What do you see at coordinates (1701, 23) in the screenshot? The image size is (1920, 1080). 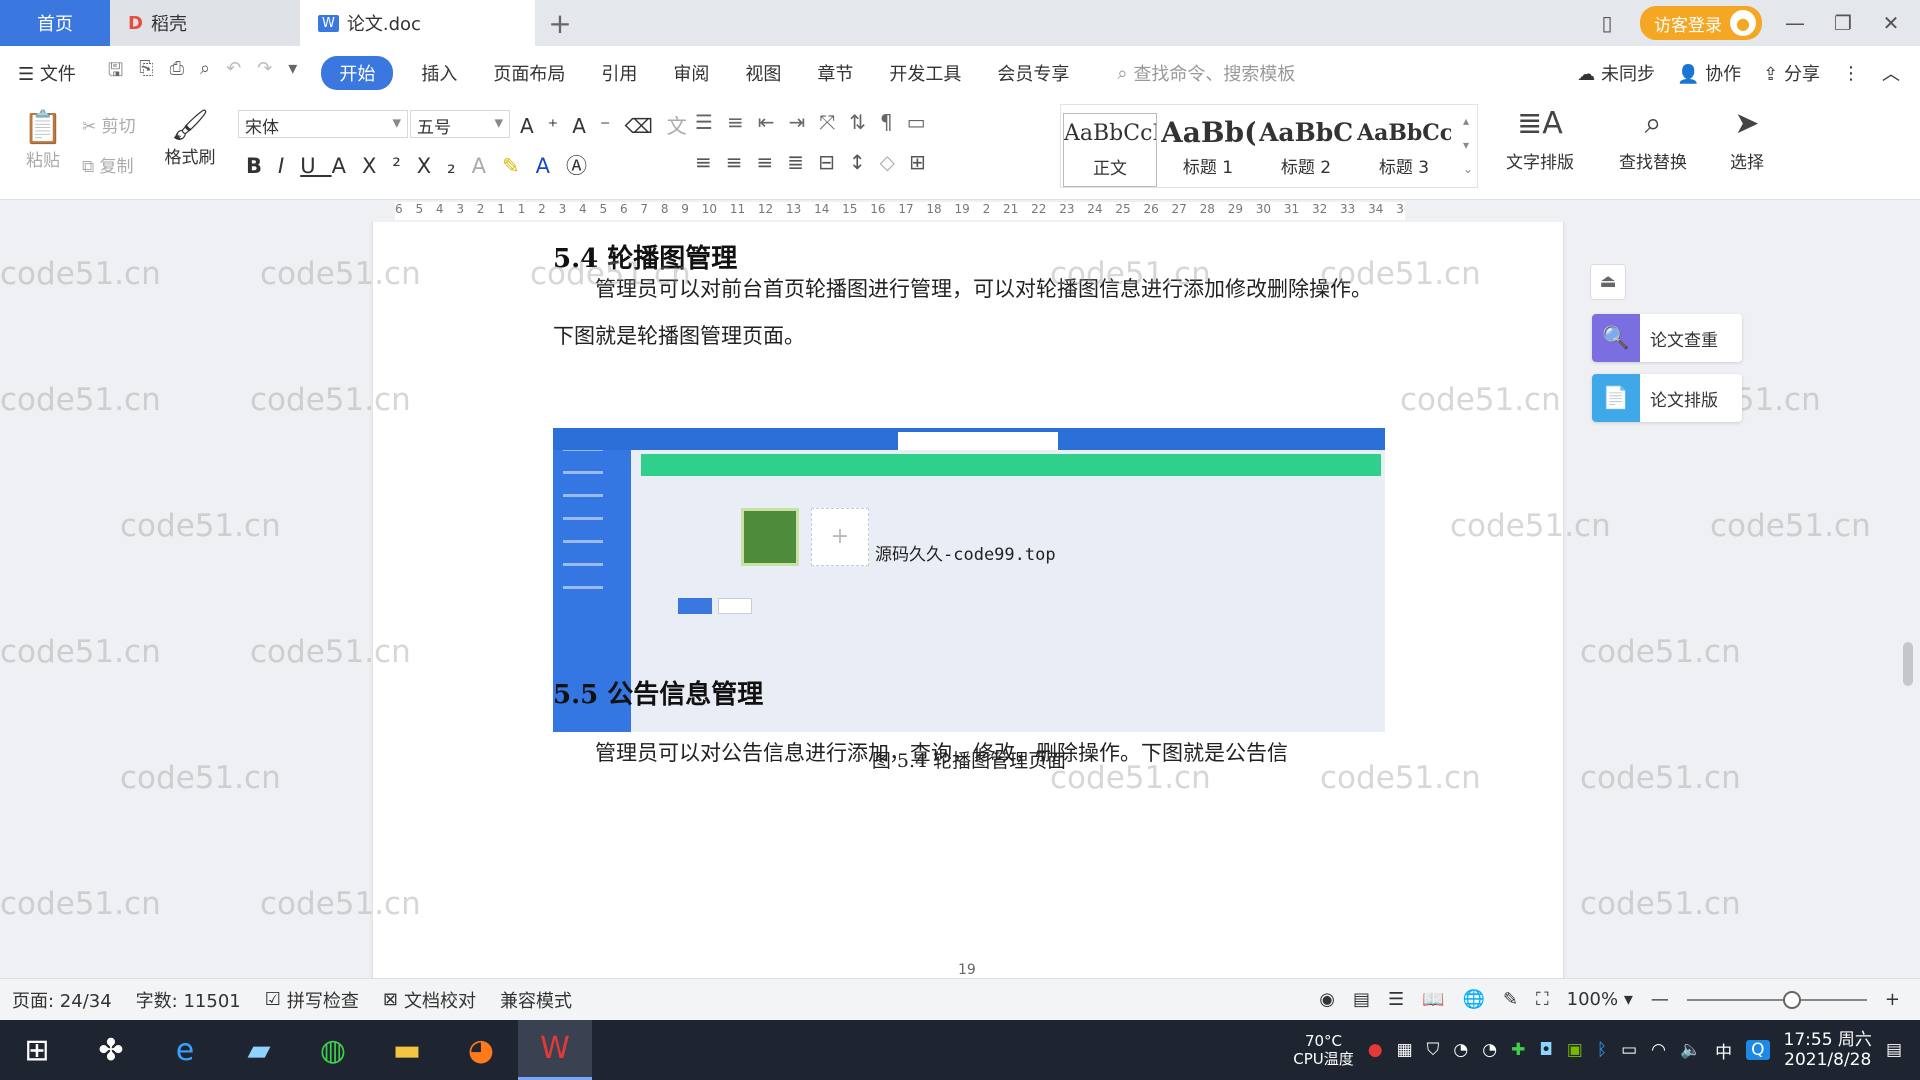 I see `visitor-login-button: 访客登录 ●` at bounding box center [1701, 23].